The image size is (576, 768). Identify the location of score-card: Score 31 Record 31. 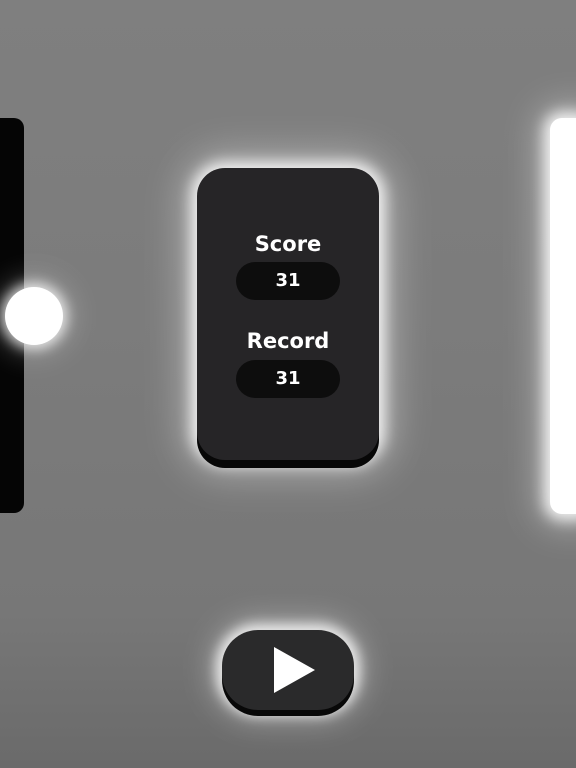
(288, 314).